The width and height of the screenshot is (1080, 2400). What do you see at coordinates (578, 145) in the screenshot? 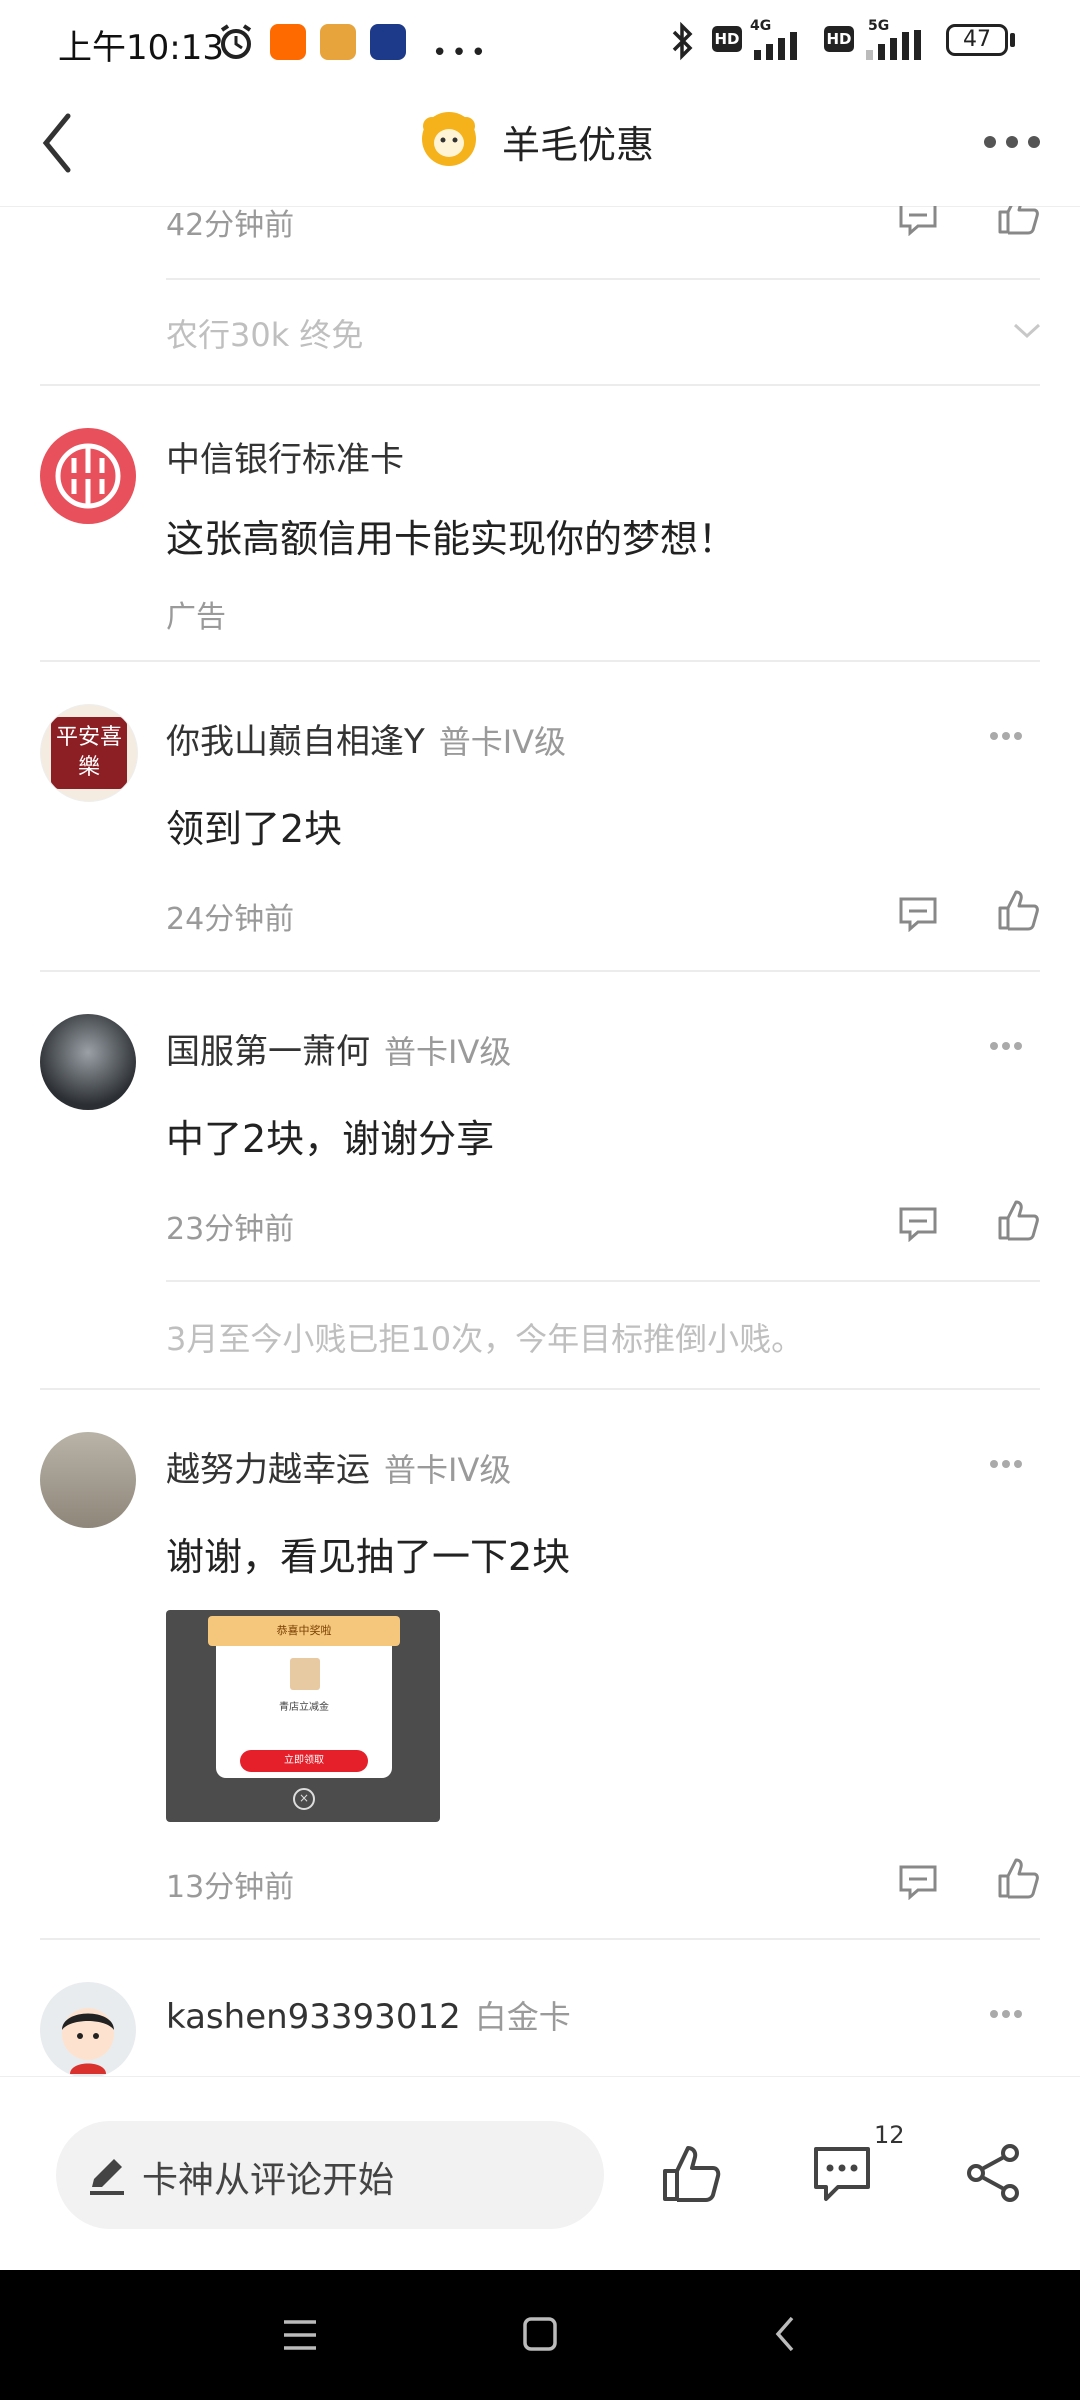
I see `page-title: 羊毛优惠` at bounding box center [578, 145].